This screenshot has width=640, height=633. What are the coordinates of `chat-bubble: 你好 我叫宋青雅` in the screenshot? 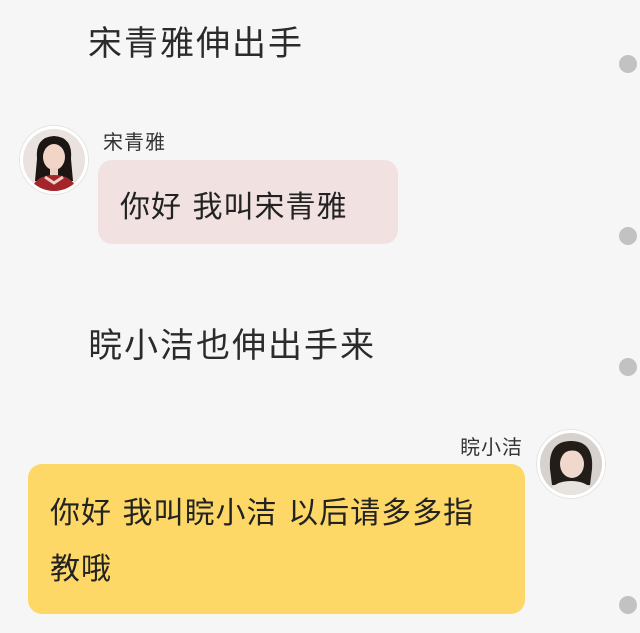 It's located at (248, 202).